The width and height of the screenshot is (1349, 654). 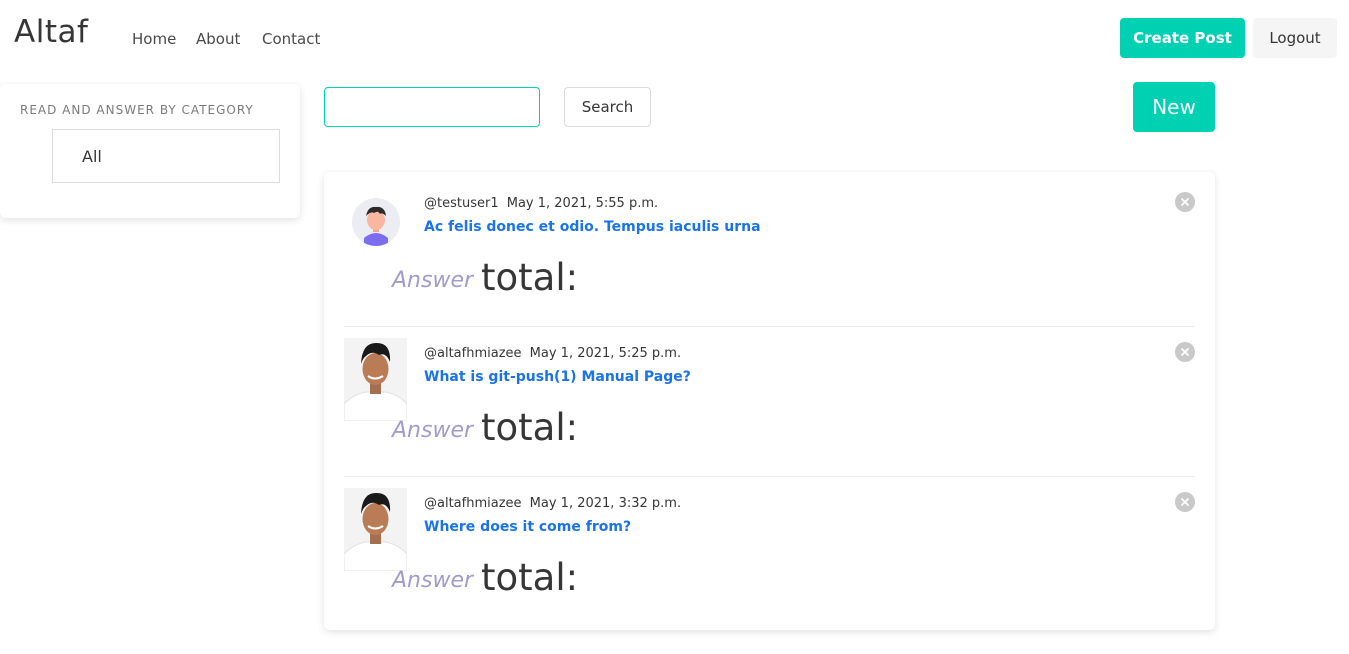 What do you see at coordinates (557, 377) in the screenshot?
I see `question-title-link: What is git-push(1) Manual Page?` at bounding box center [557, 377].